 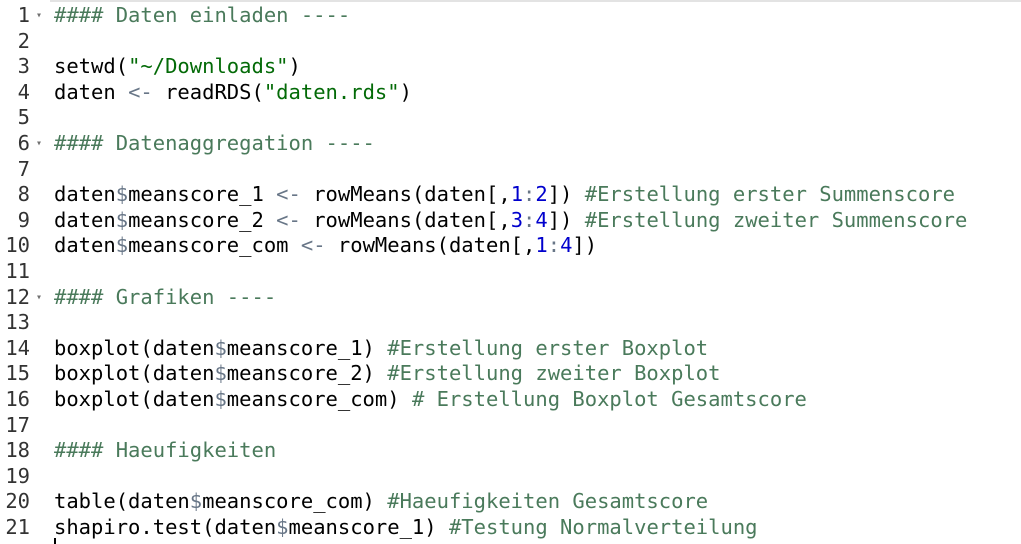 What do you see at coordinates (603, 527) in the screenshot?
I see `code-comment: #Testung Normalverteilung` at bounding box center [603, 527].